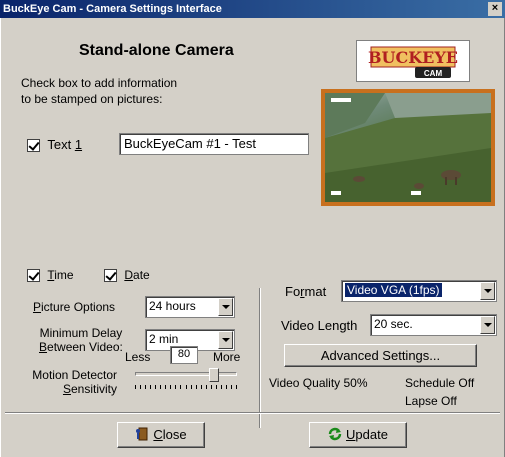 The width and height of the screenshot is (505, 457). What do you see at coordinates (431, 401) in the screenshot?
I see `lapse-status: Lapse Off` at bounding box center [431, 401].